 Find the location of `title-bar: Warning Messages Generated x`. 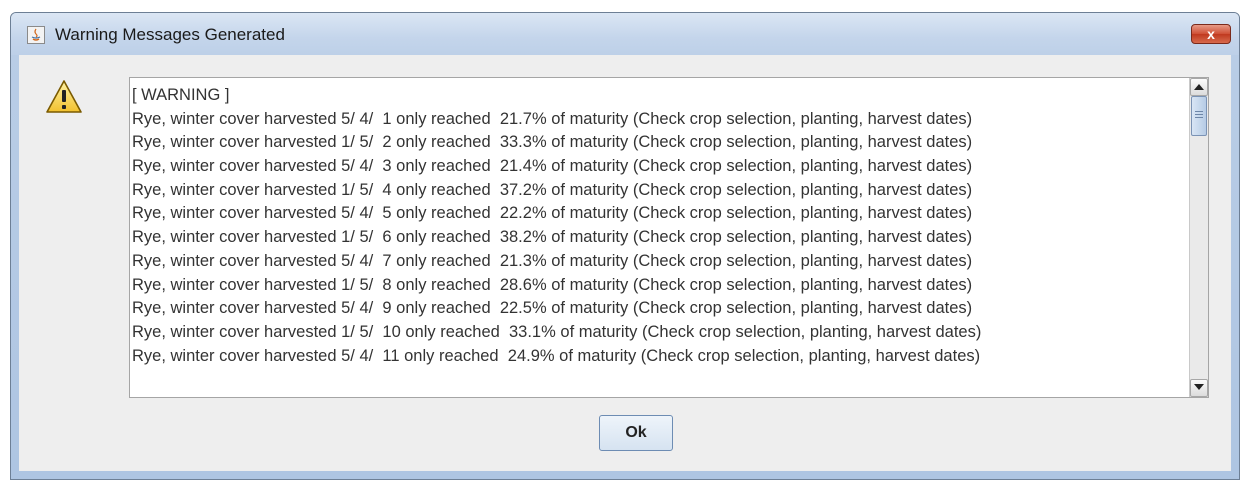

title-bar: Warning Messages Generated x is located at coordinates (625, 34).